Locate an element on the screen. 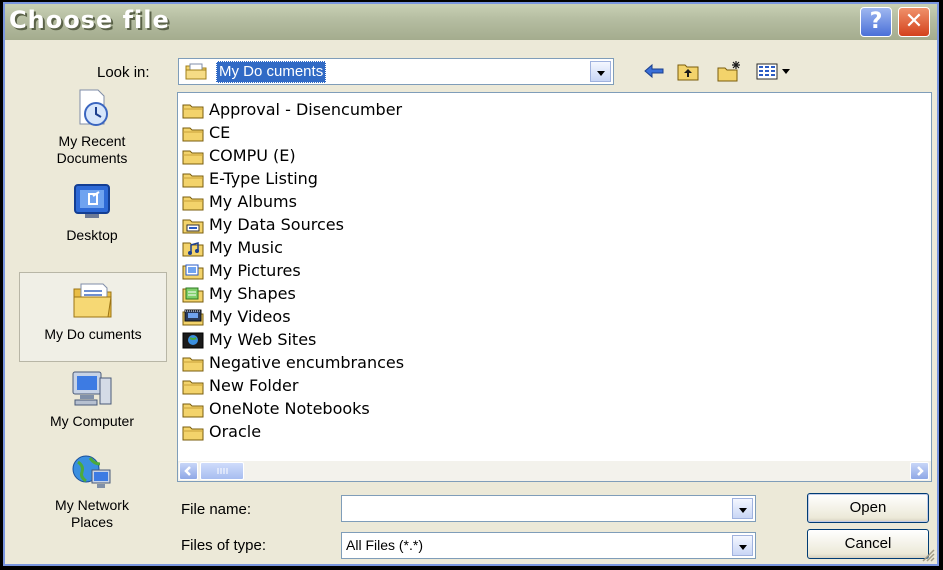 This screenshot has height=570, width=943. file-name: COMPU (E) is located at coordinates (252, 155).